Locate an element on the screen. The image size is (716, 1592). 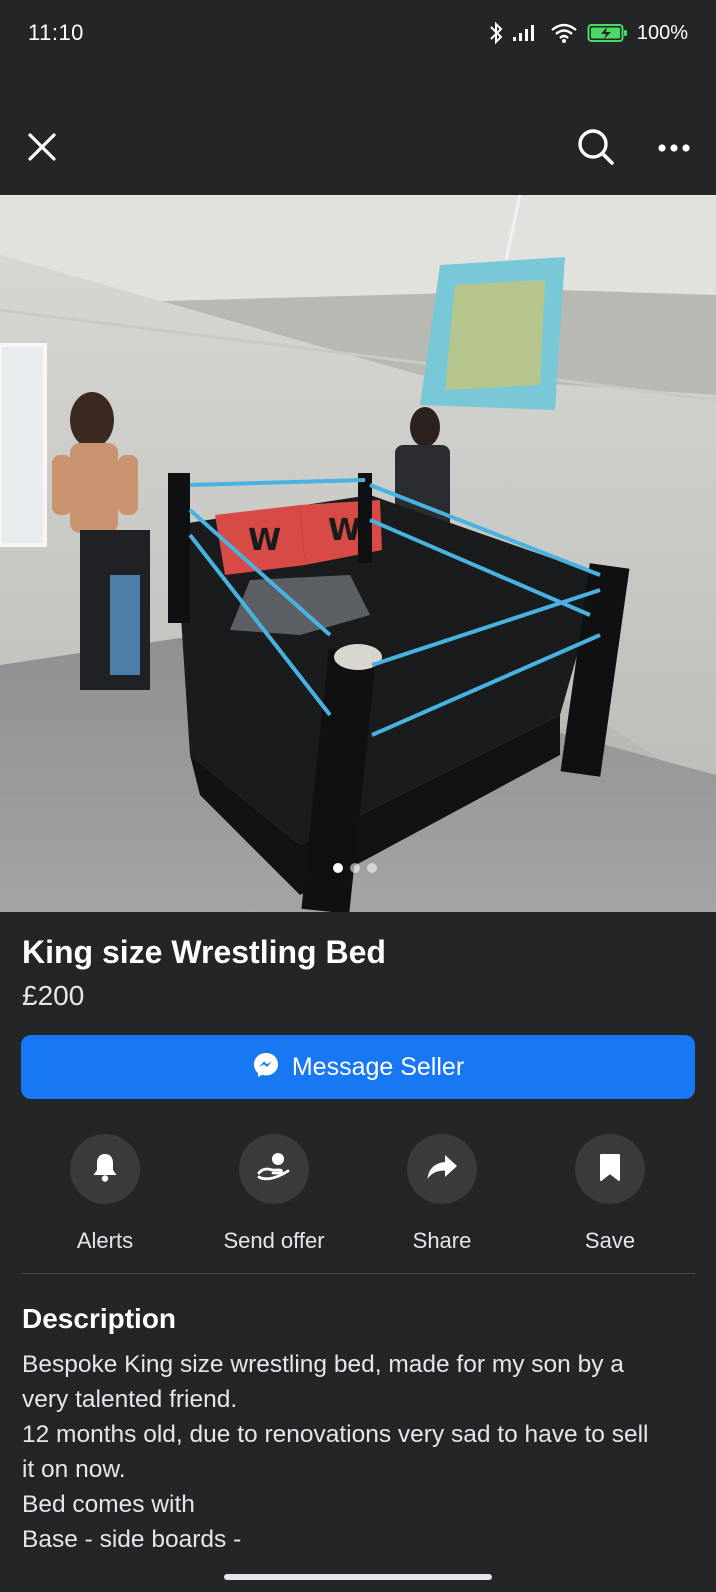
share-button: Share is located at coordinates (442, 1194).